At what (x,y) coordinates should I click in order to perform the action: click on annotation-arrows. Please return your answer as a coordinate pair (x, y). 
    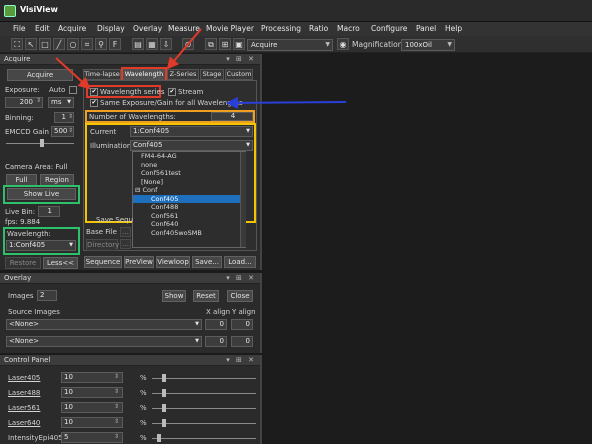
    Looking at the image, I should click on (201, 68).